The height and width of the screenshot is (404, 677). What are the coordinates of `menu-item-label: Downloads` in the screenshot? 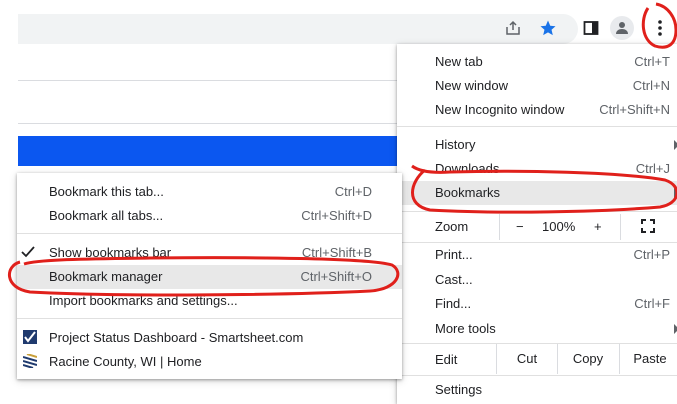 It's located at (467, 168).